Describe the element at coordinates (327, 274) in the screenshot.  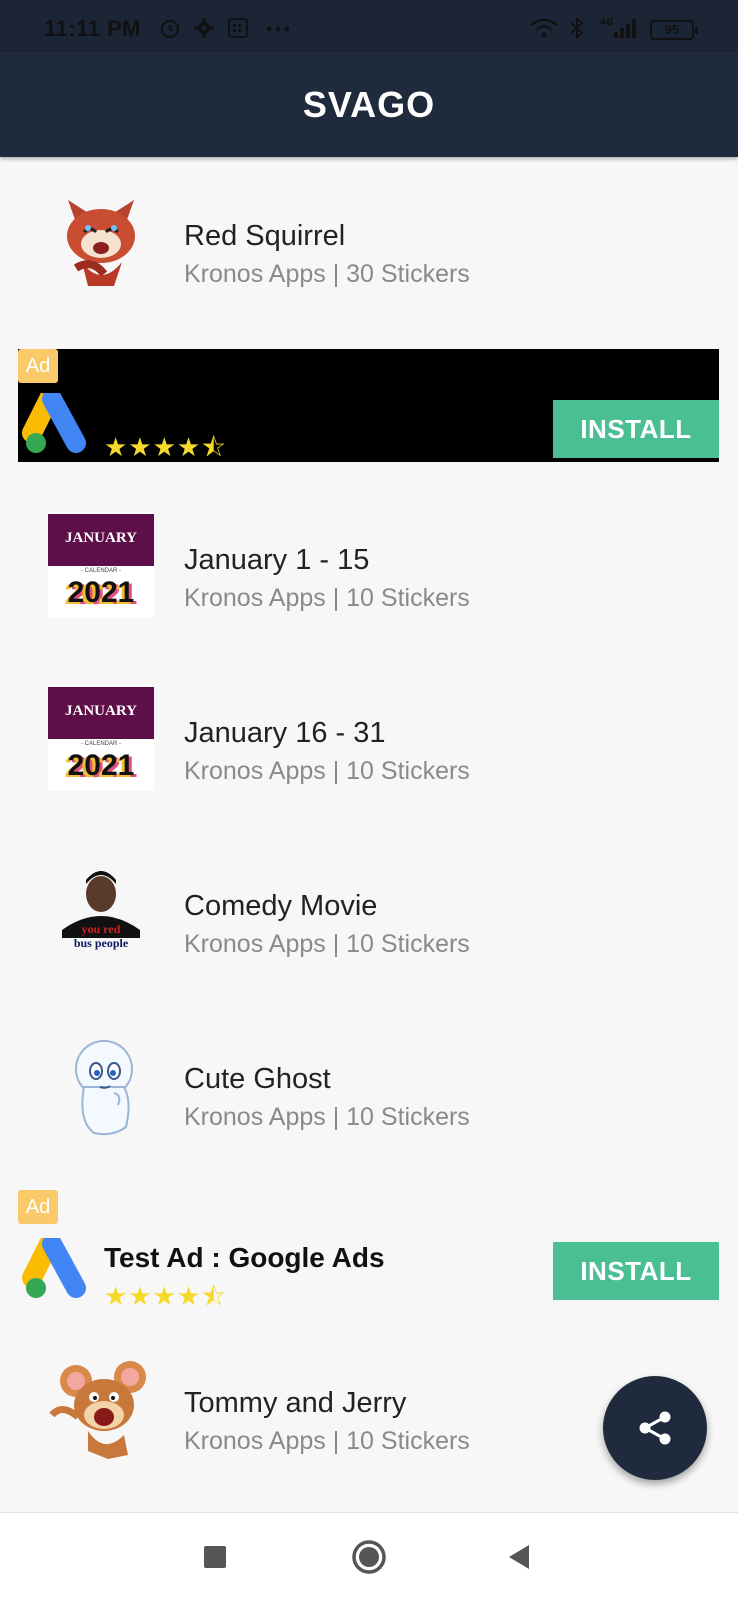
I see `pack-subtitle: Kronos Apps | 30 Stickers` at that location.